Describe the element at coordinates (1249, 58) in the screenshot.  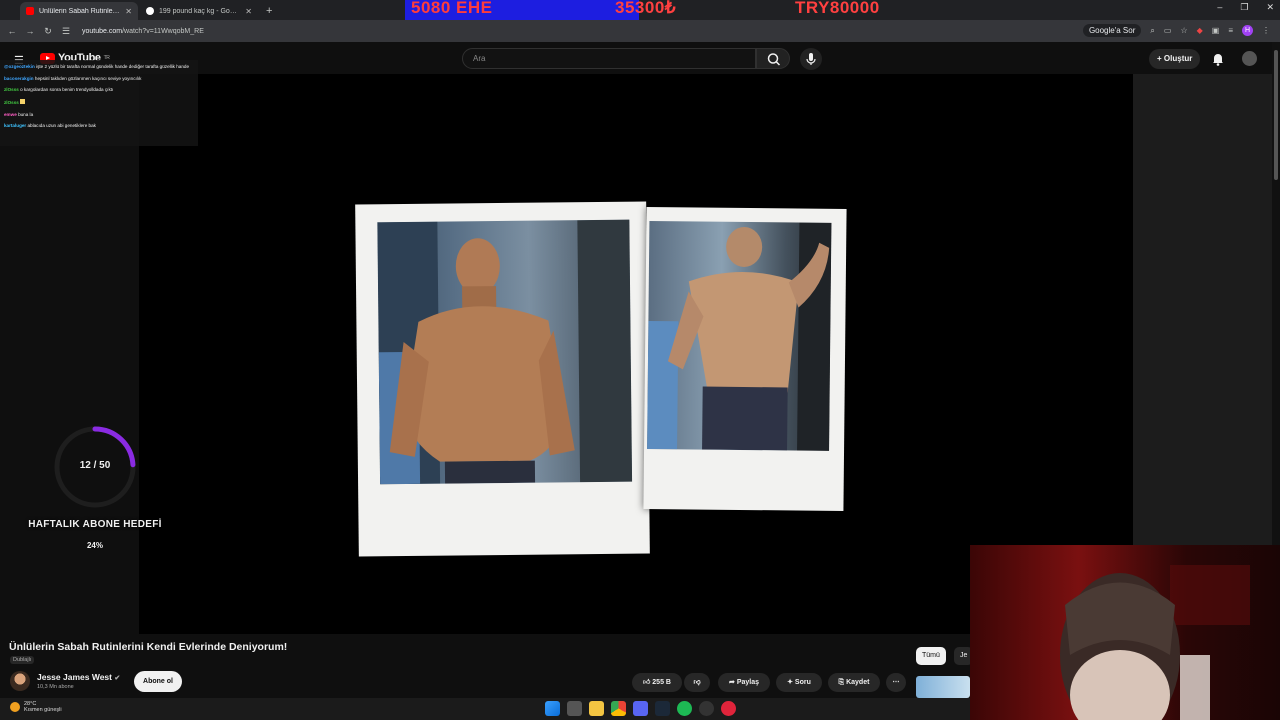
I see `account-avatar` at that location.